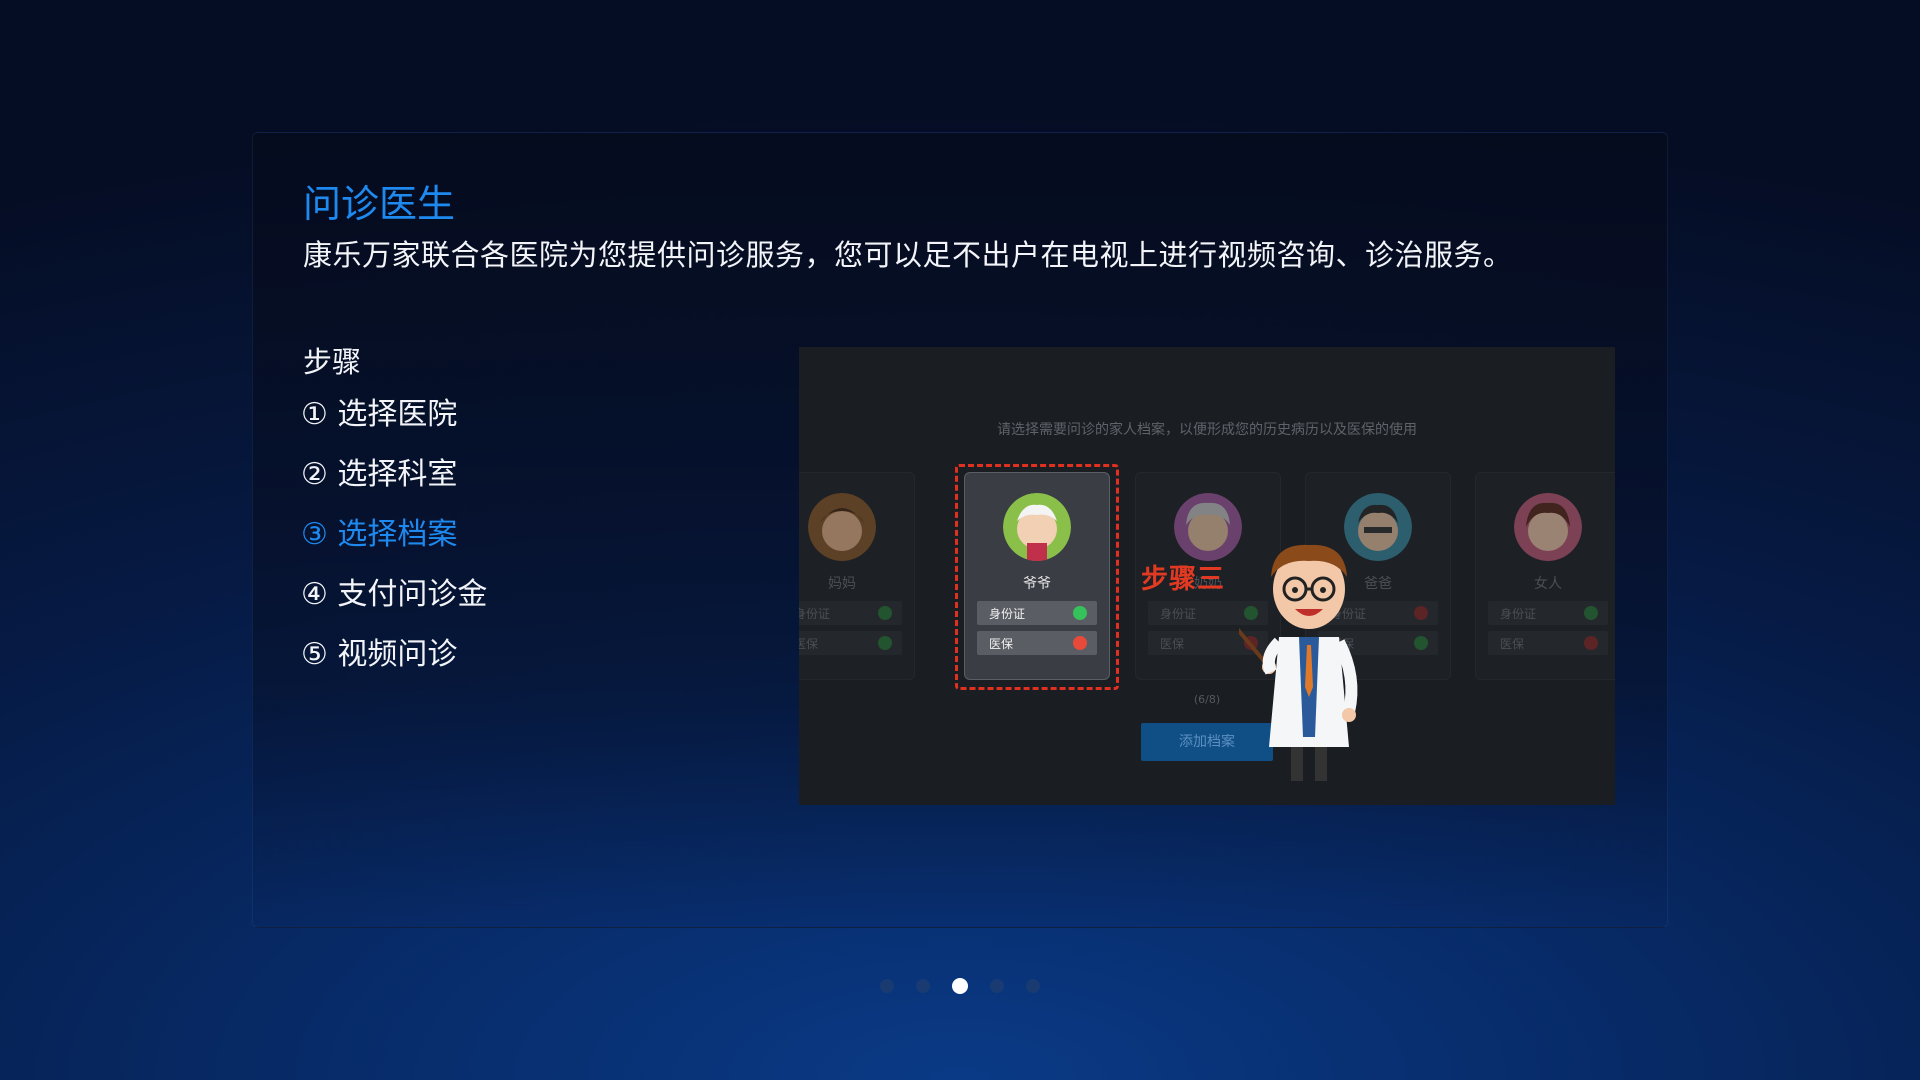  I want to click on step-item-1: ① 选择医院, so click(379, 414).